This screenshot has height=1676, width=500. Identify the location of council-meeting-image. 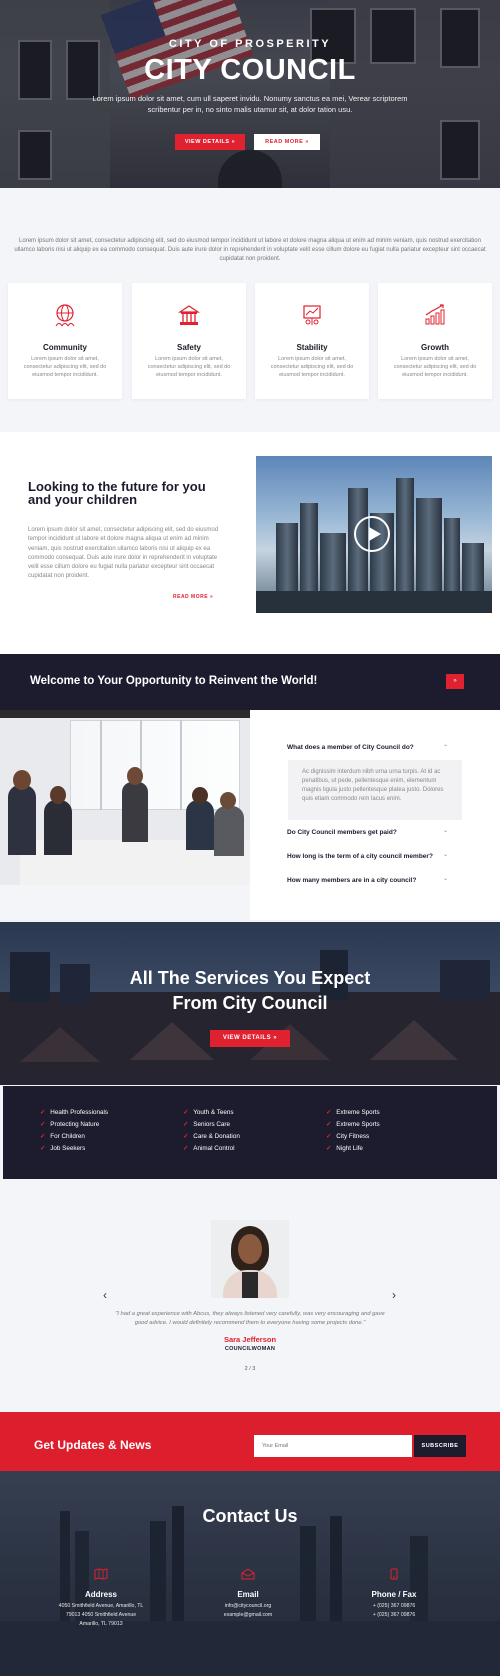
(125, 797).